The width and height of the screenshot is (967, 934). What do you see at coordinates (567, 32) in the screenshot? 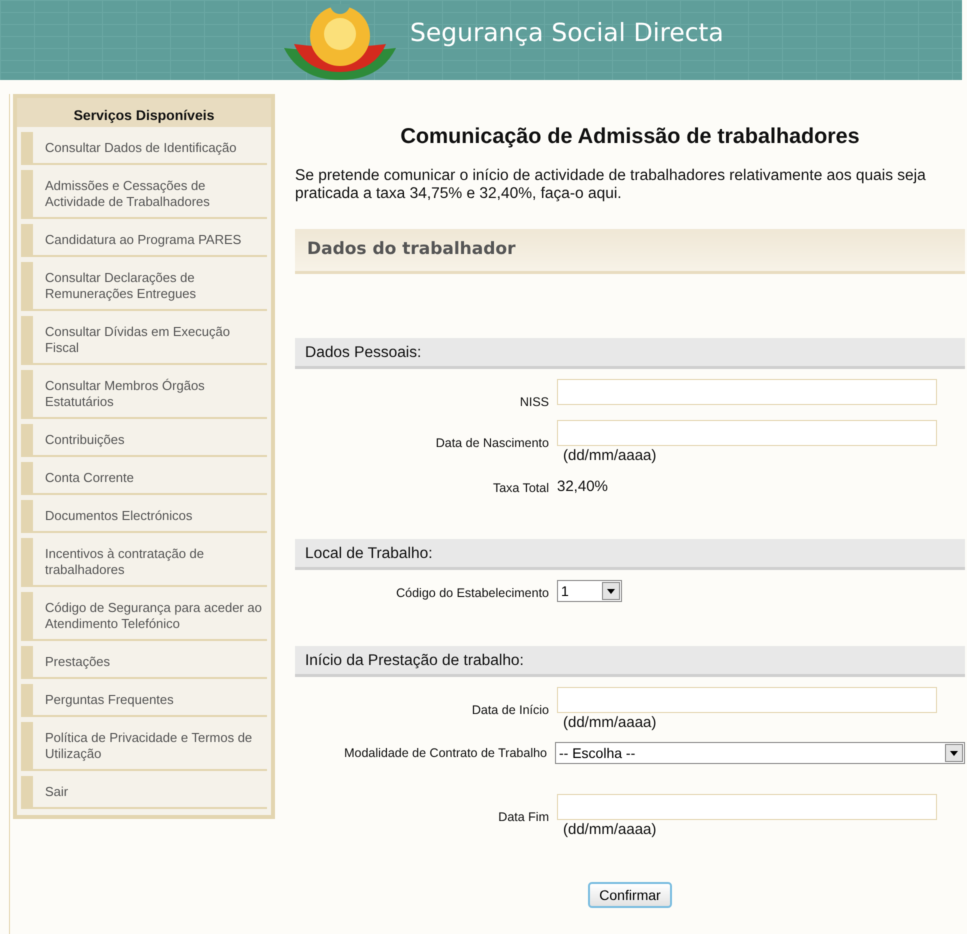
I see `site-title: Segurança Social Directa` at bounding box center [567, 32].